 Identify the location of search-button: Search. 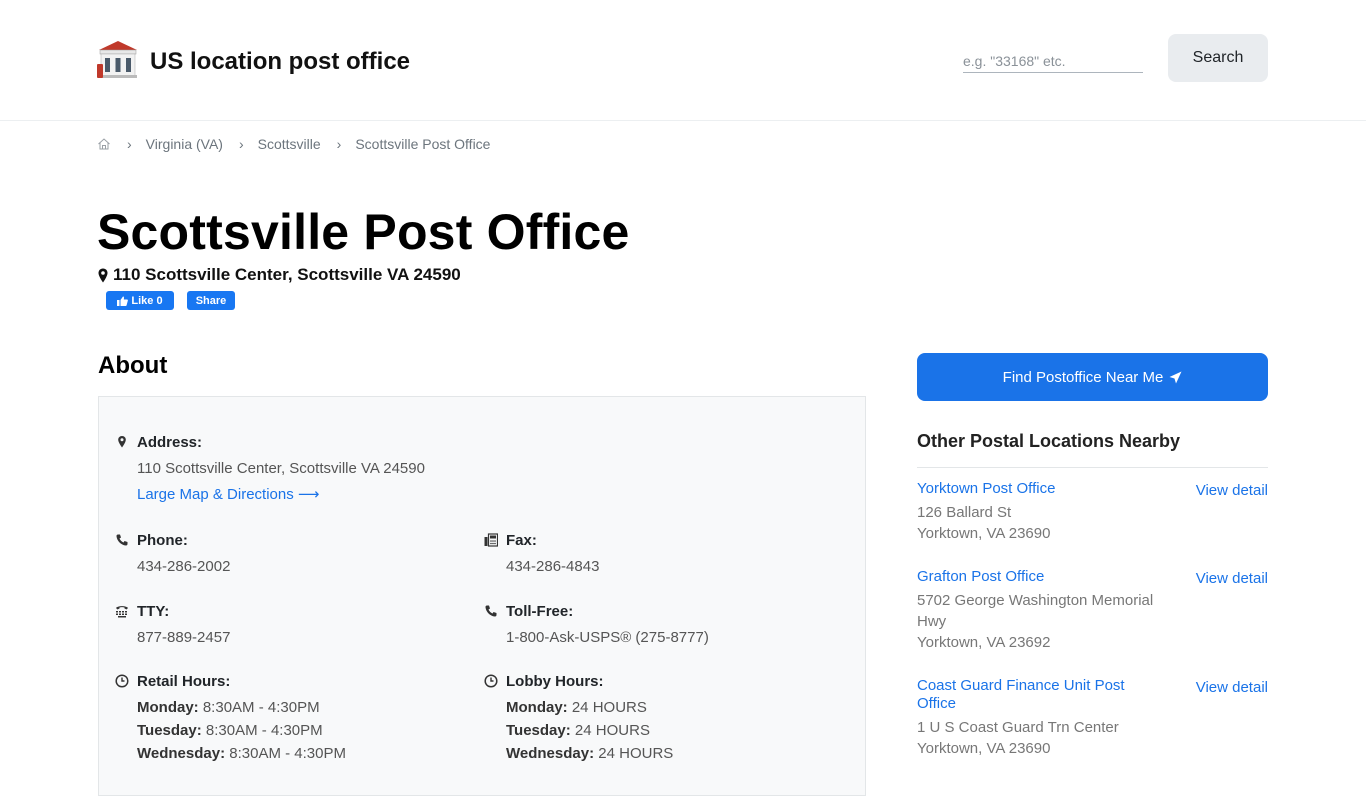
(1218, 58).